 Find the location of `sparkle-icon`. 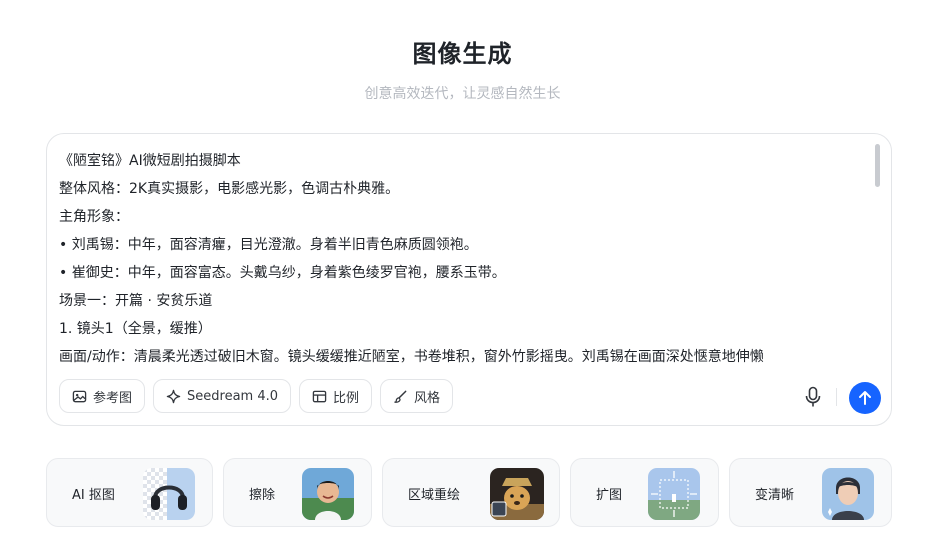

sparkle-icon is located at coordinates (173, 396).